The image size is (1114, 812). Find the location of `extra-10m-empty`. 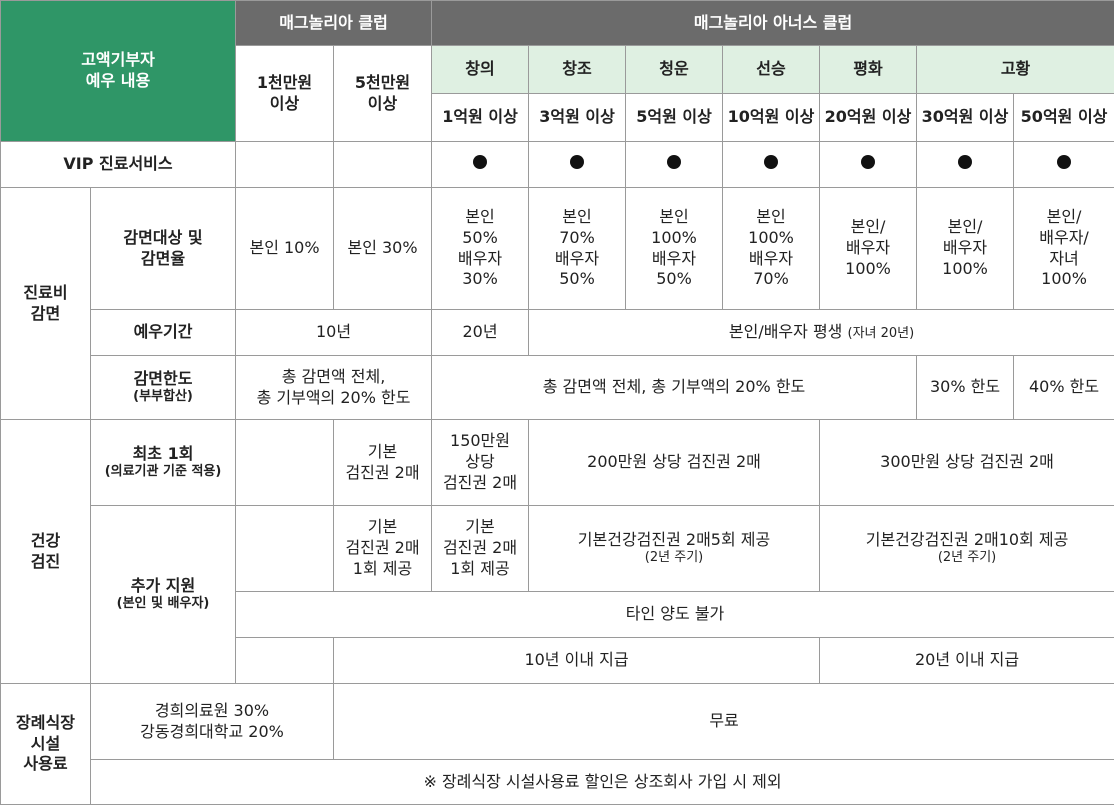

extra-10m-empty is located at coordinates (285, 548).